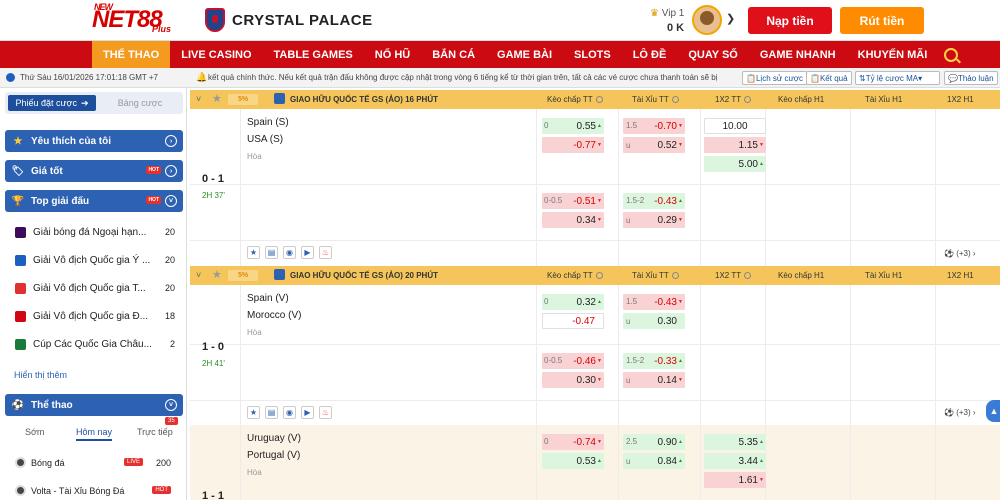  What do you see at coordinates (971, 78) in the screenshot?
I see `discussion-button: 💬 Thảo luận` at bounding box center [971, 78].